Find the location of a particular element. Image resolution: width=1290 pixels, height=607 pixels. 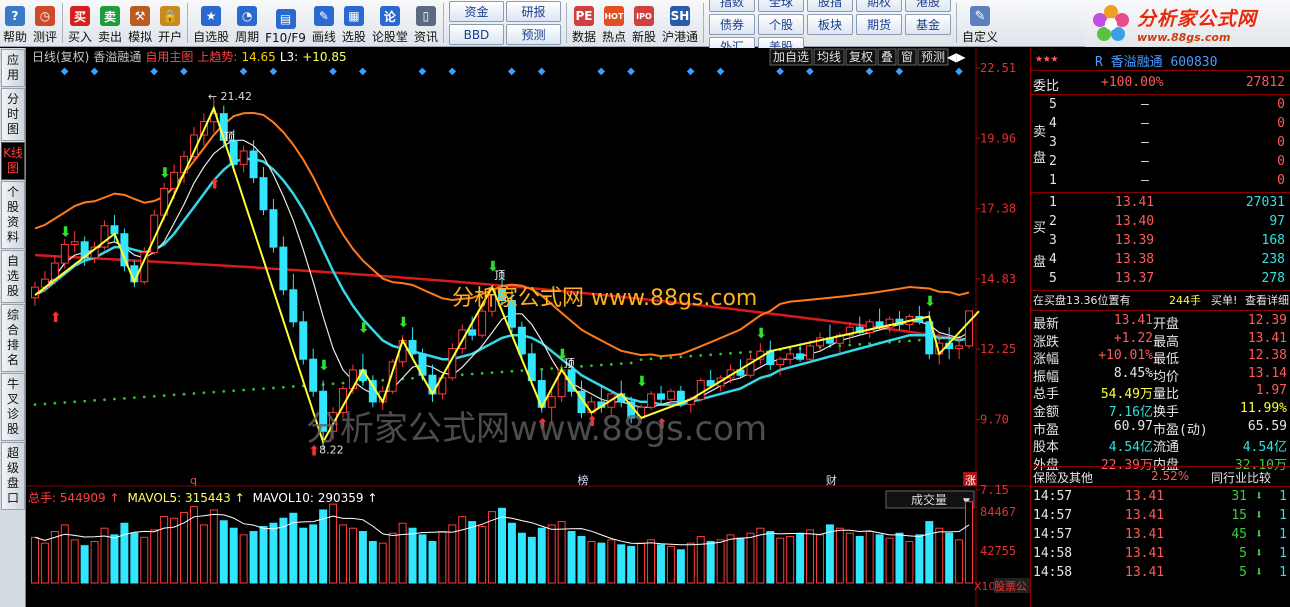

chart-button-2: 复权 is located at coordinates (861, 57).